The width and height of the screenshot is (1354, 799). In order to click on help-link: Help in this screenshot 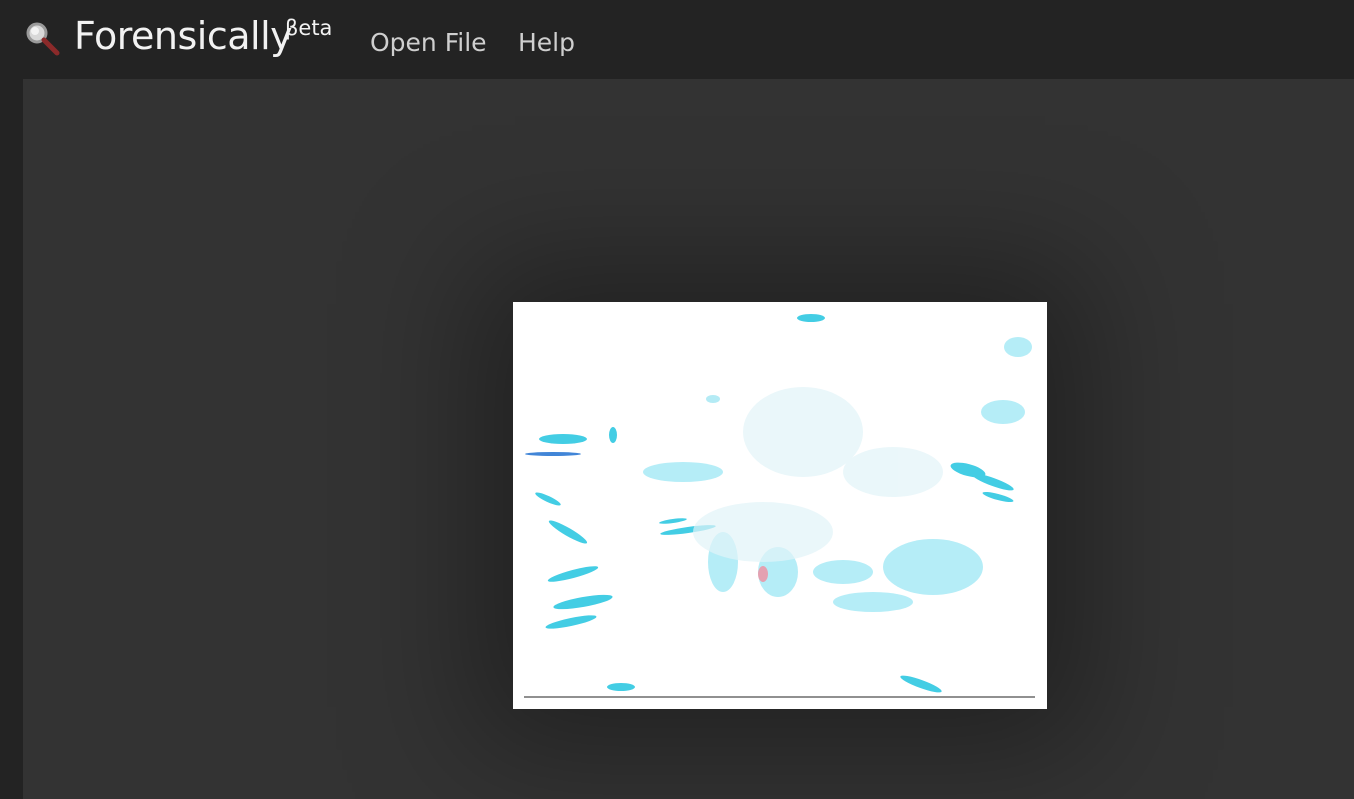, I will do `click(546, 42)`.